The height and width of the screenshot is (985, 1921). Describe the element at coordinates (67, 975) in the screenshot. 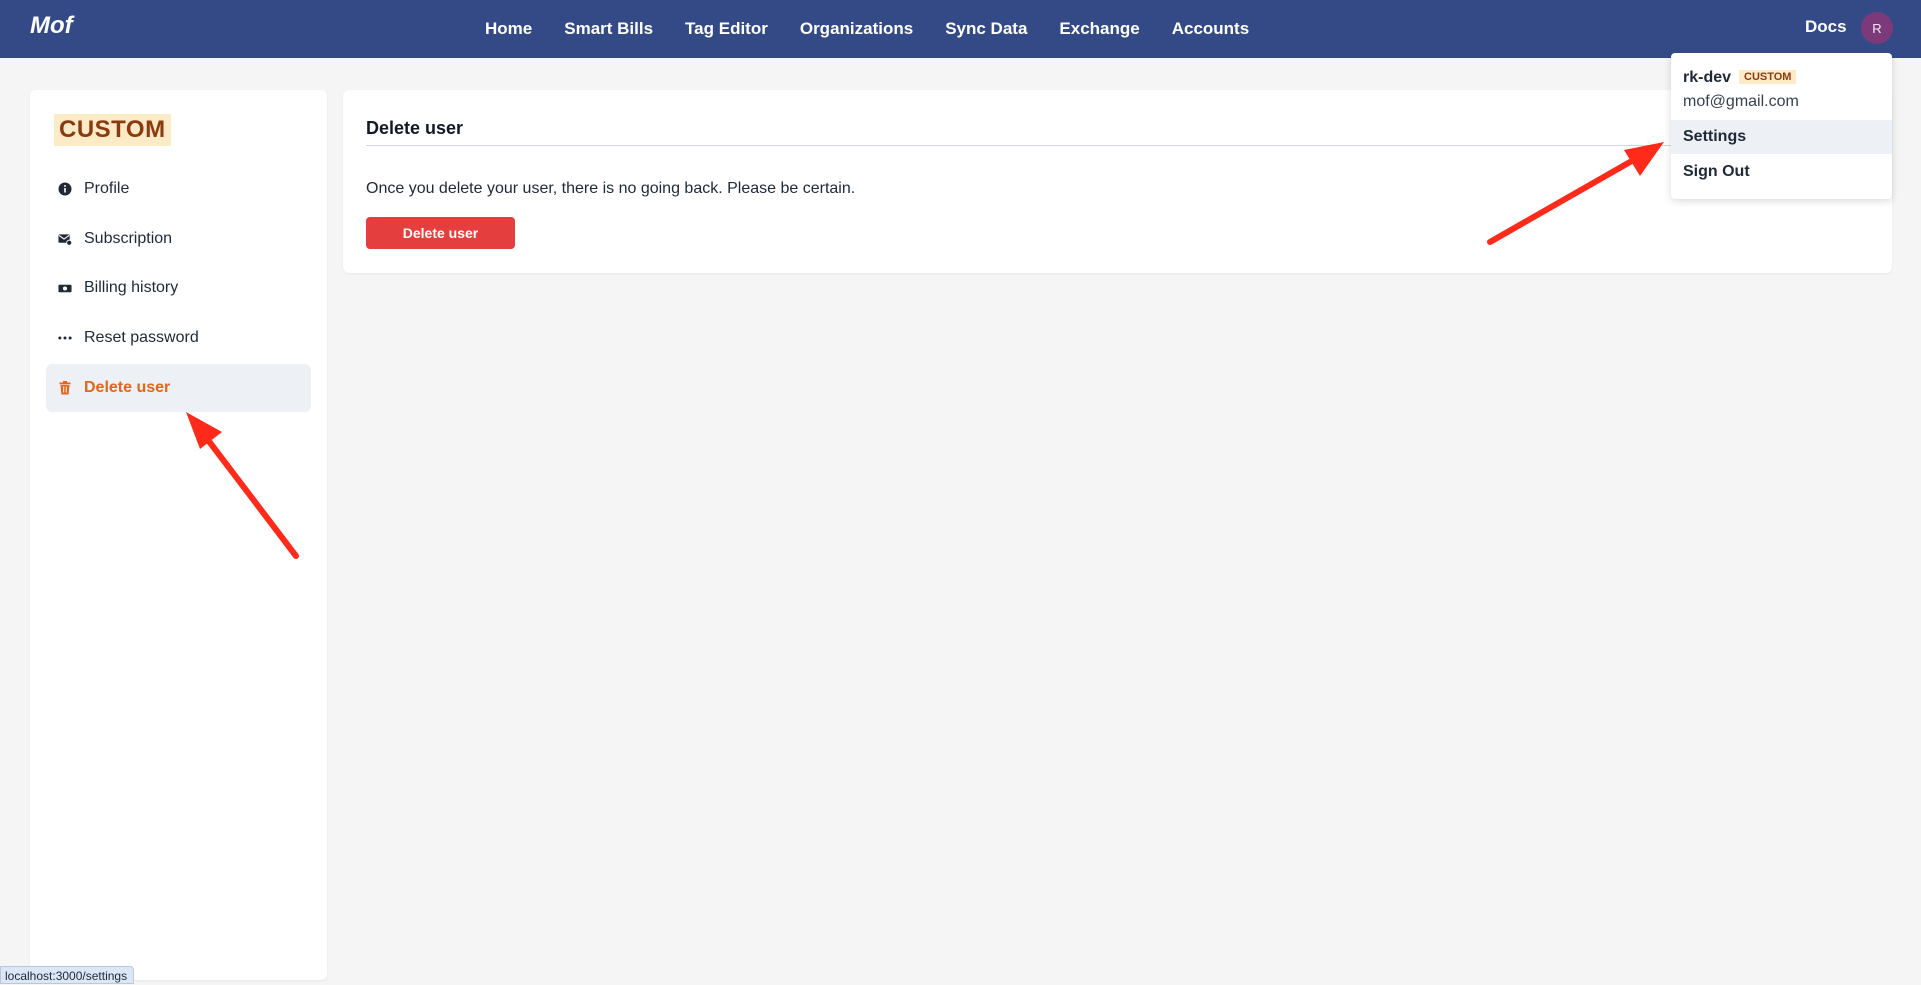

I see `status-bar-url: localhost:3000/settings` at that location.